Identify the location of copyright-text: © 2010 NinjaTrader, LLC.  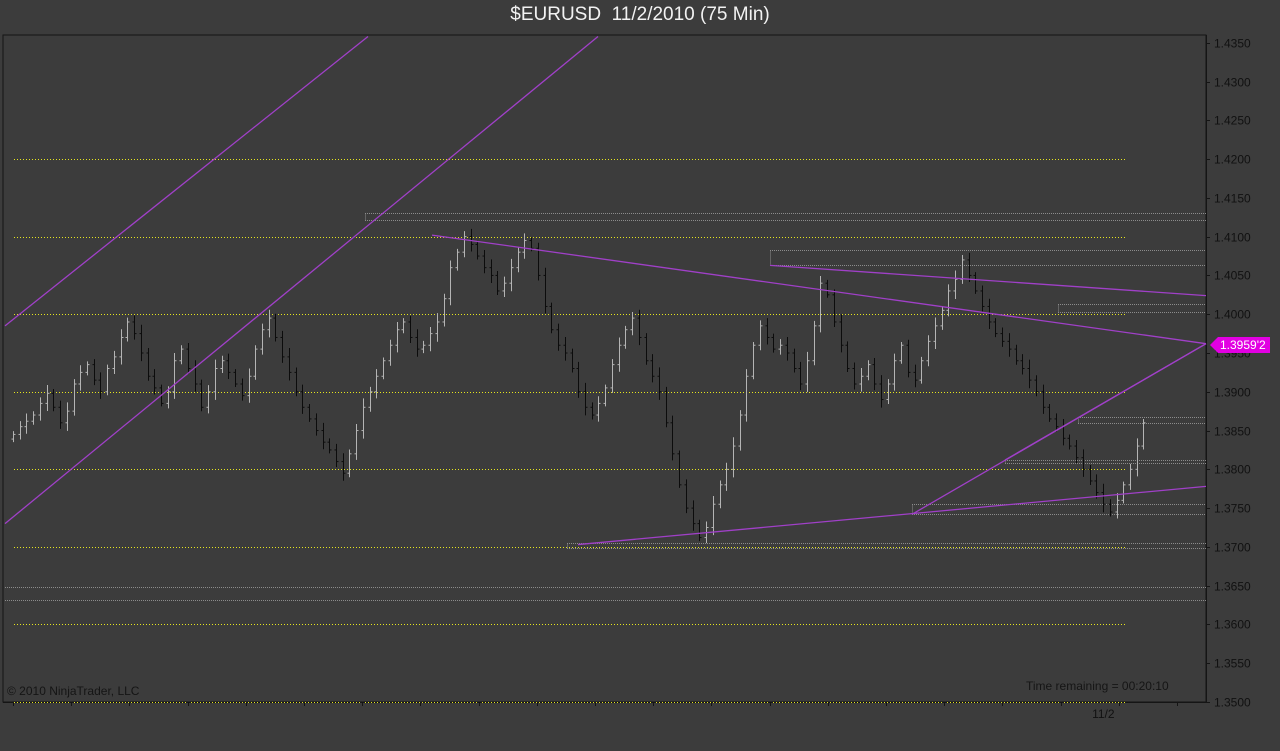
(73, 691).